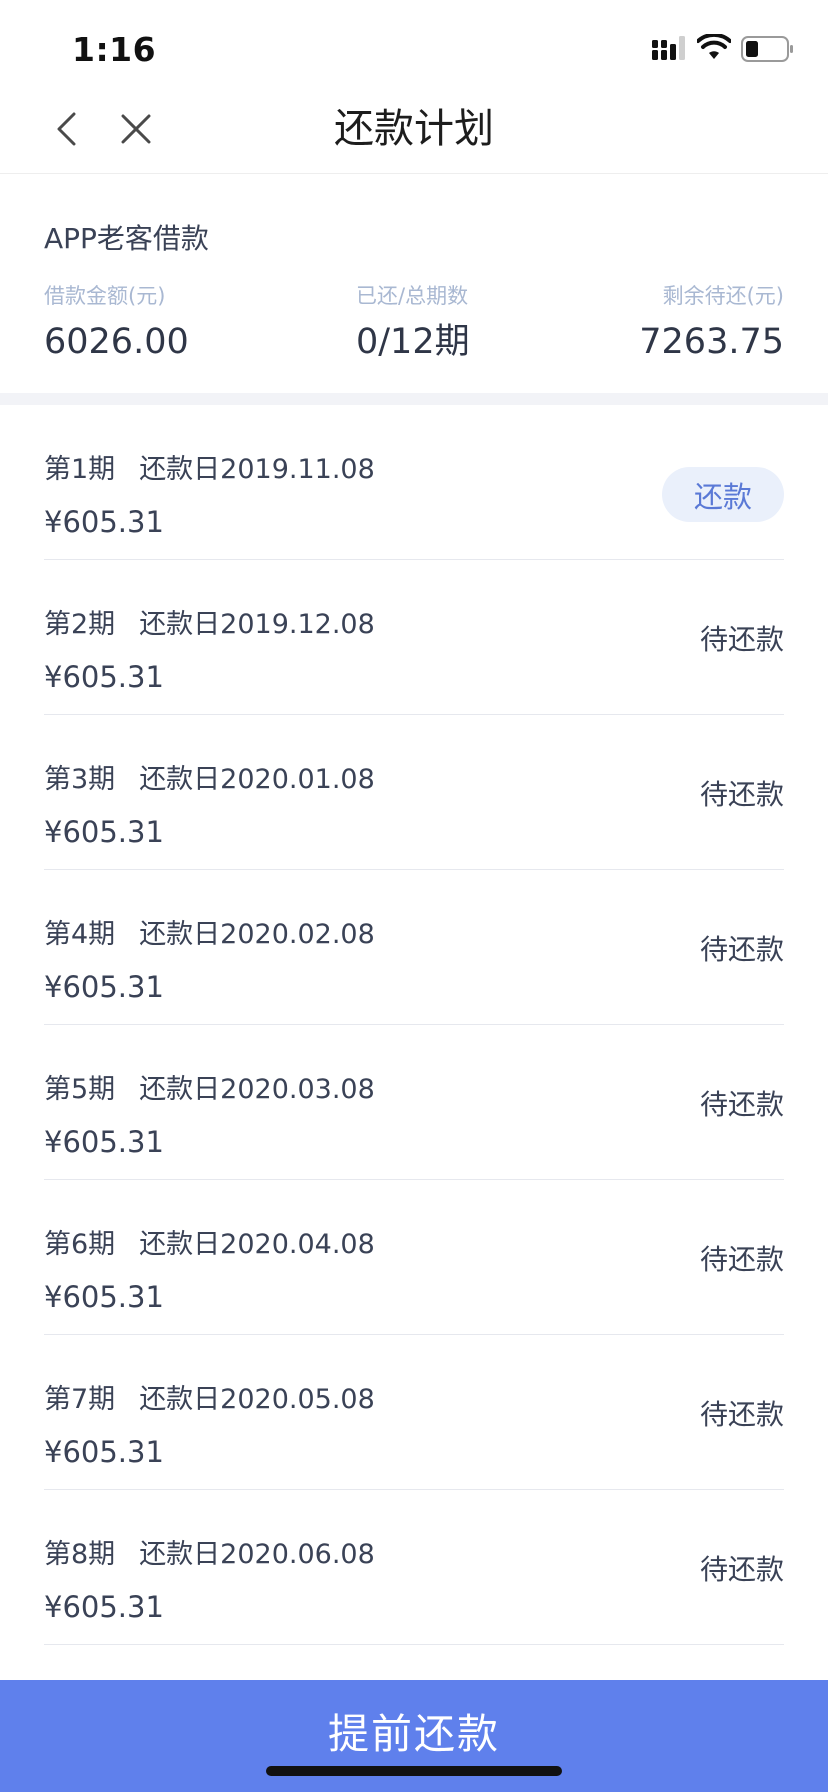 The height and width of the screenshot is (1792, 828). Describe the element at coordinates (257, 779) in the screenshot. I see `due-date: 还款日2020.01.08` at that location.